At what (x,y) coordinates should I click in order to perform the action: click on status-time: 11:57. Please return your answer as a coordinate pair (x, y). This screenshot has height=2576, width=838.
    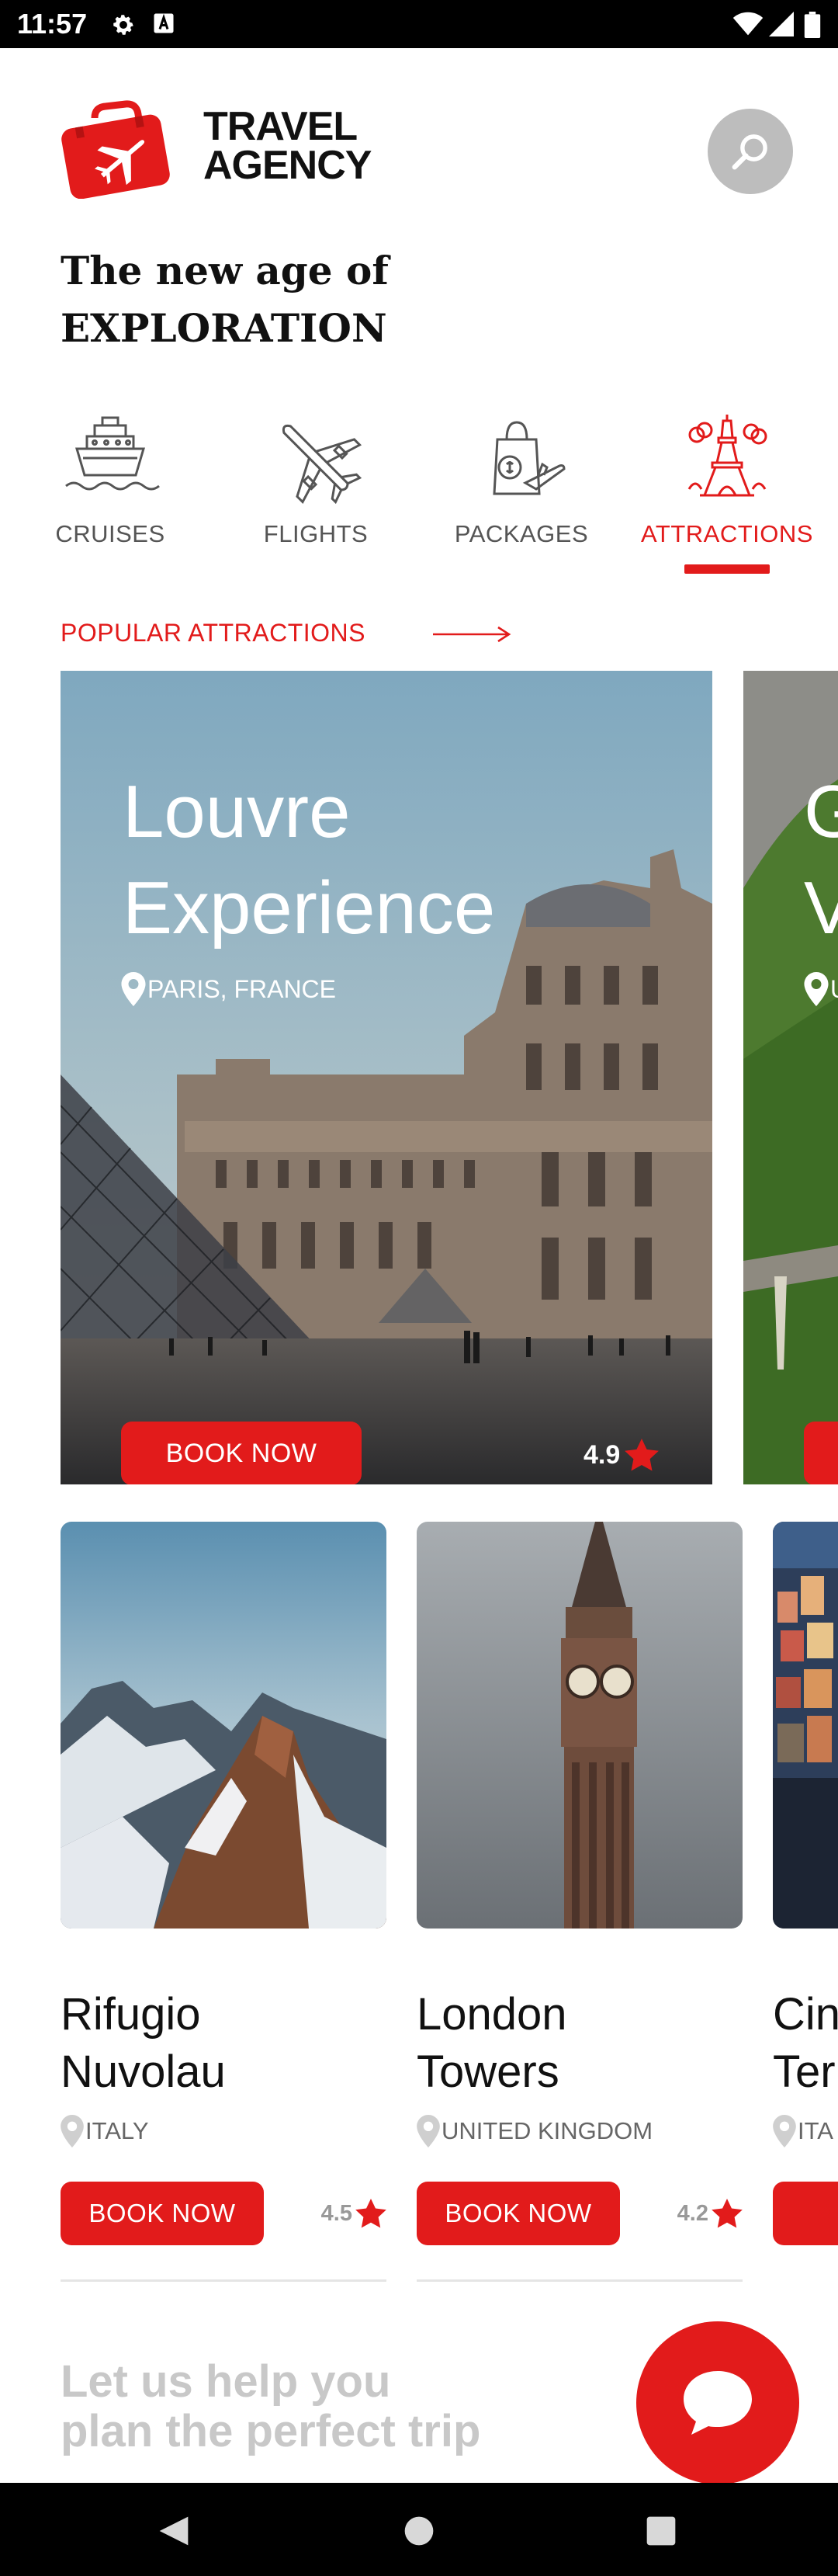
    Looking at the image, I should click on (52, 24).